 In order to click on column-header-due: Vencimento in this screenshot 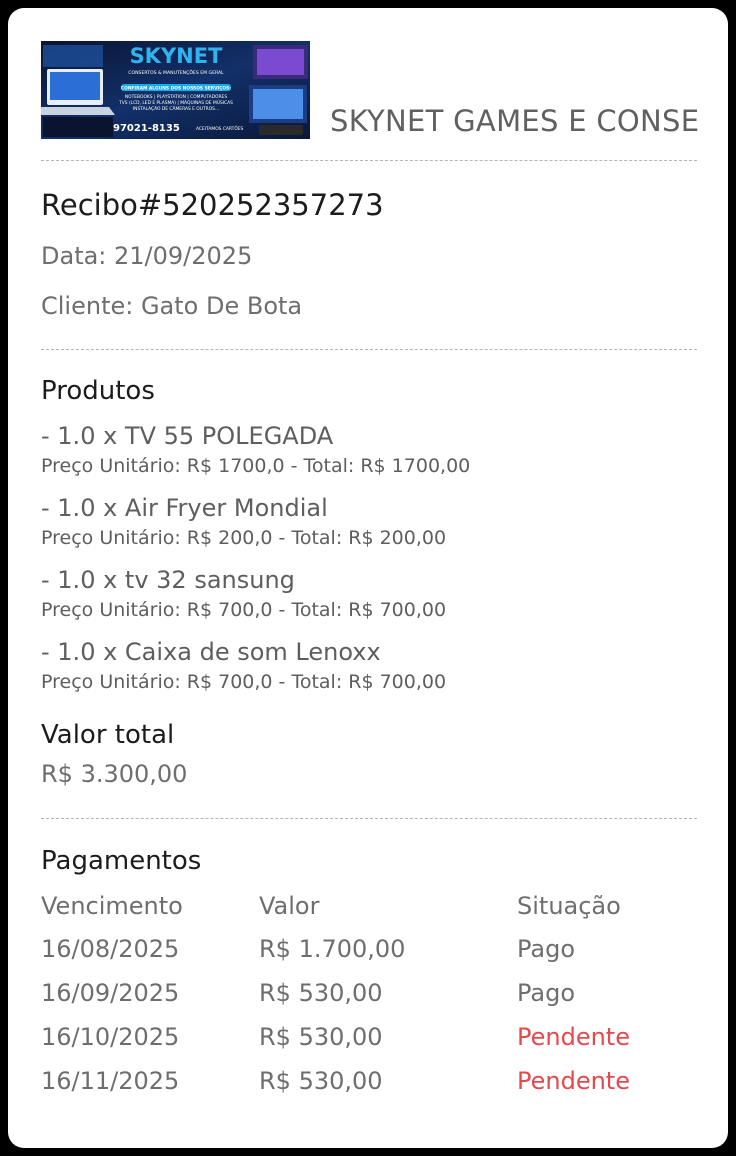, I will do `click(112, 906)`.